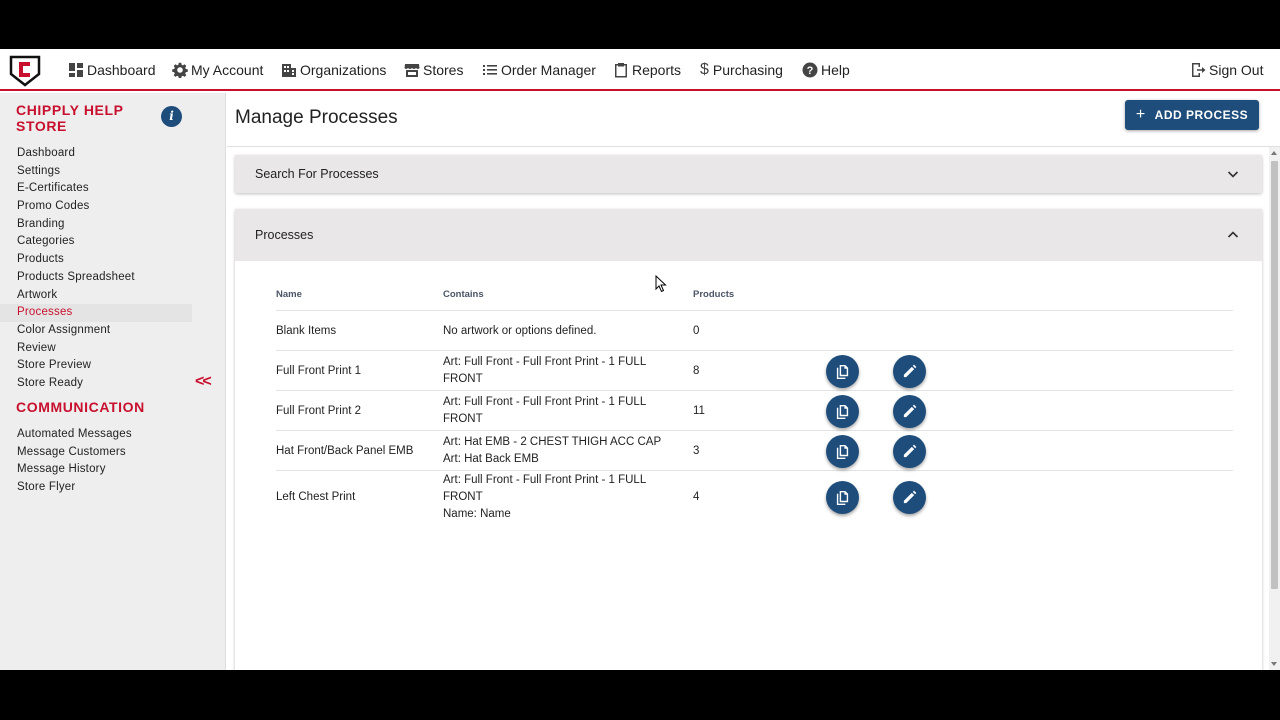 The image size is (1280, 720). I want to click on sign-out-button: Sign Out, so click(1226, 70).